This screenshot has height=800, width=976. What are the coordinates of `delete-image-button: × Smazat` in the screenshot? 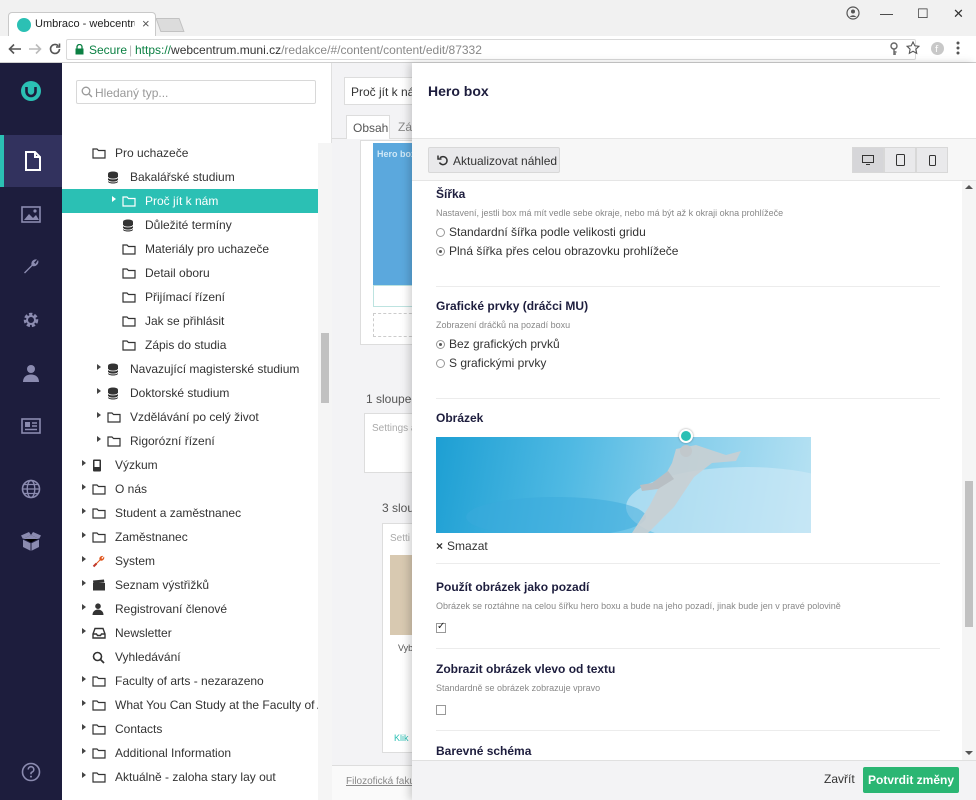 It's located at (462, 546).